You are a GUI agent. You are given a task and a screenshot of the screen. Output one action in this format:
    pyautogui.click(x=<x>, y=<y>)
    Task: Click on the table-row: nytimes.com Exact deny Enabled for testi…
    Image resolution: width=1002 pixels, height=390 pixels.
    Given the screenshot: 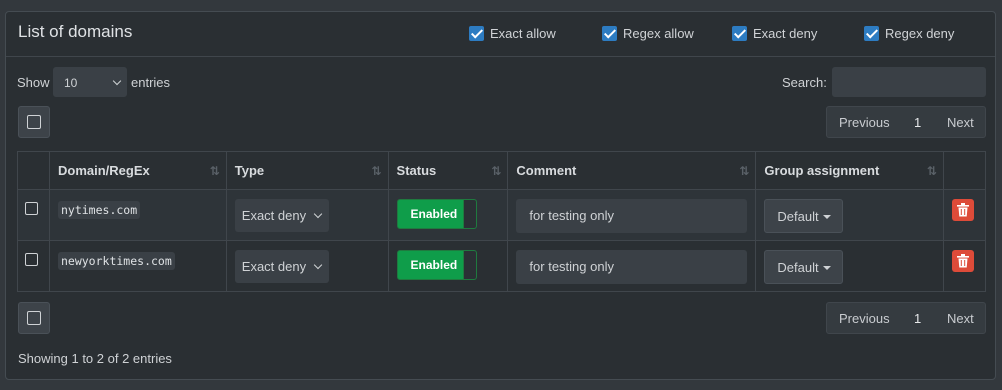 What is the action you would take?
    pyautogui.click(x=502, y=215)
    